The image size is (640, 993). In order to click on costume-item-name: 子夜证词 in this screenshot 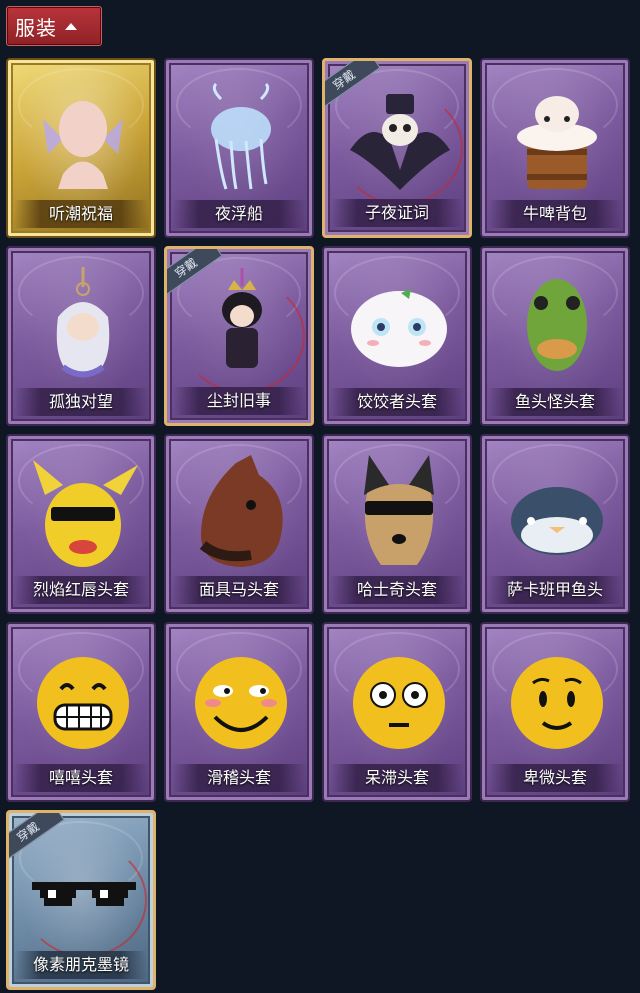, I will do `click(397, 213)`.